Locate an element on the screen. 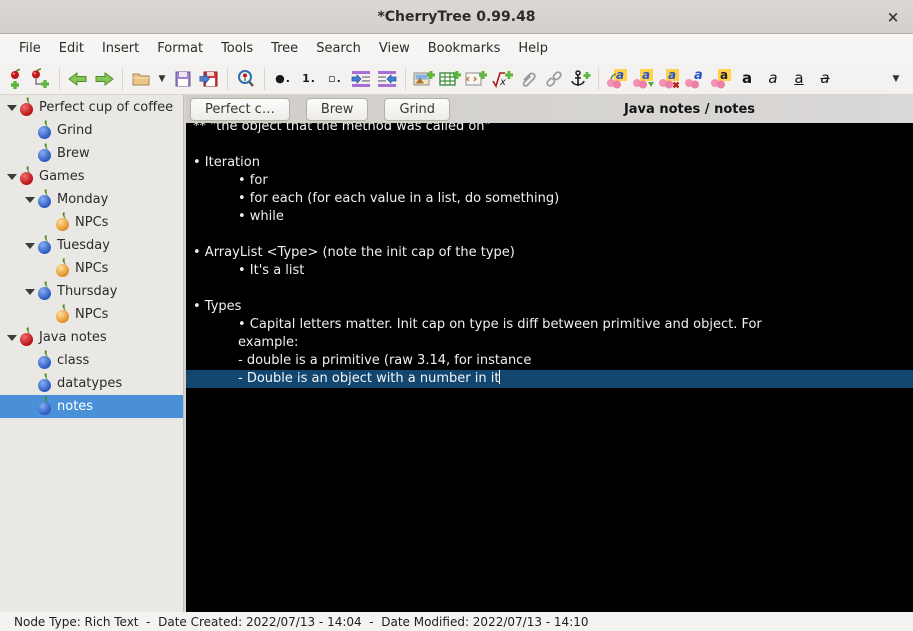  menu-edit: Edit is located at coordinates (71, 48).